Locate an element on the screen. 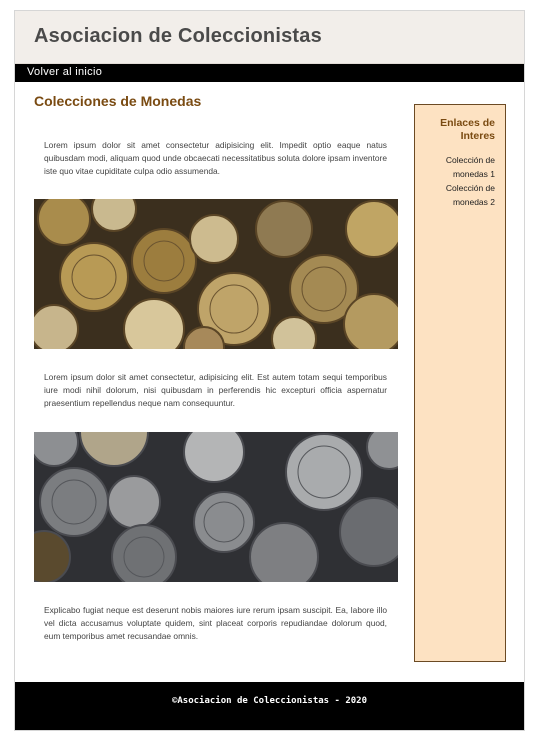 This screenshot has width=537, height=743. collection-link-1: Colección de monedas 1 is located at coordinates (470, 167).